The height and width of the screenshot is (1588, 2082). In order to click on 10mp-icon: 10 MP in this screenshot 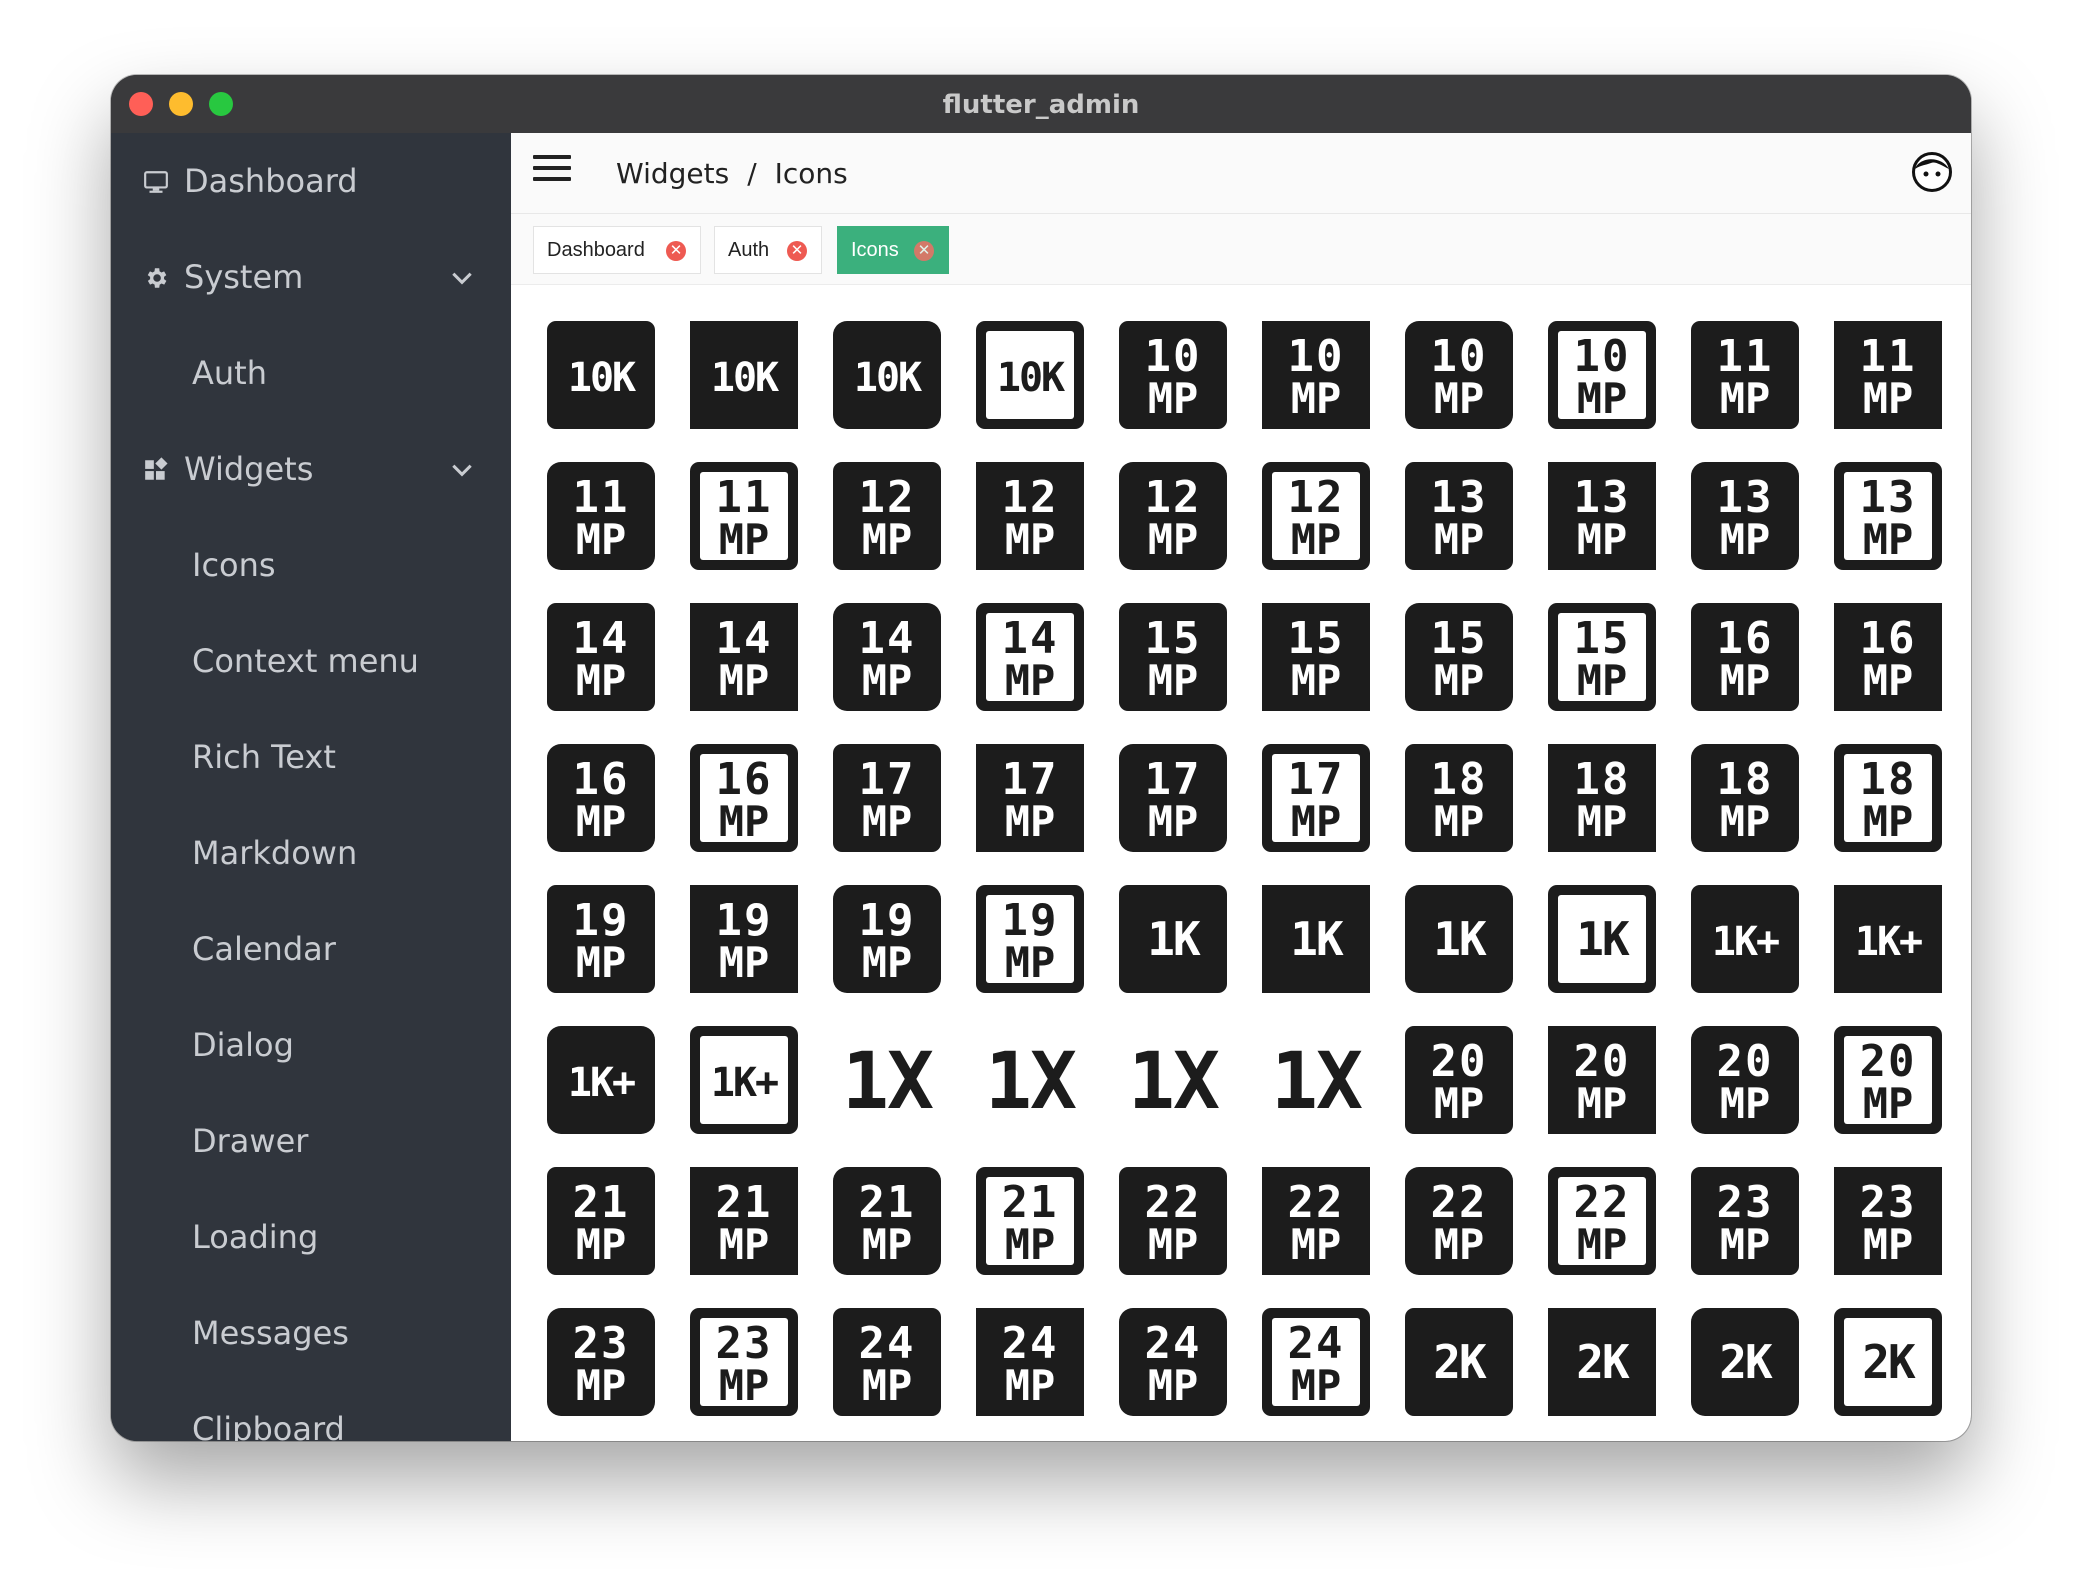, I will do `click(1173, 375)`.